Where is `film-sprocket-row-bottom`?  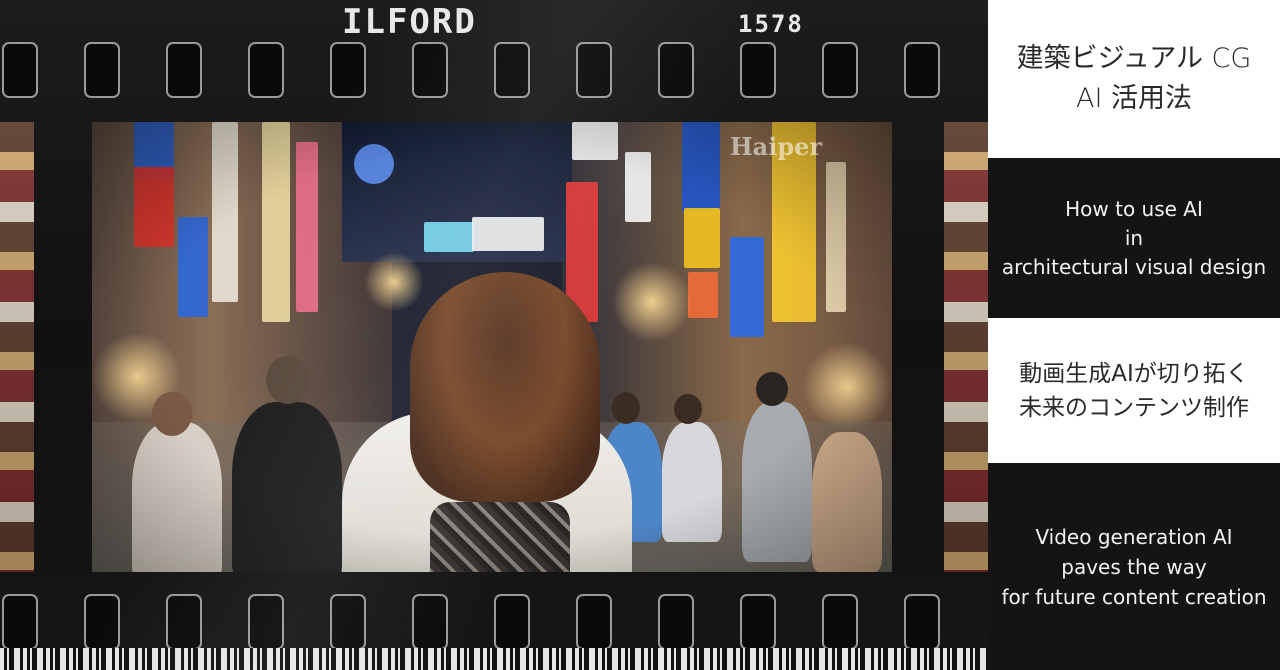
film-sprocket-row-bottom is located at coordinates (494, 623).